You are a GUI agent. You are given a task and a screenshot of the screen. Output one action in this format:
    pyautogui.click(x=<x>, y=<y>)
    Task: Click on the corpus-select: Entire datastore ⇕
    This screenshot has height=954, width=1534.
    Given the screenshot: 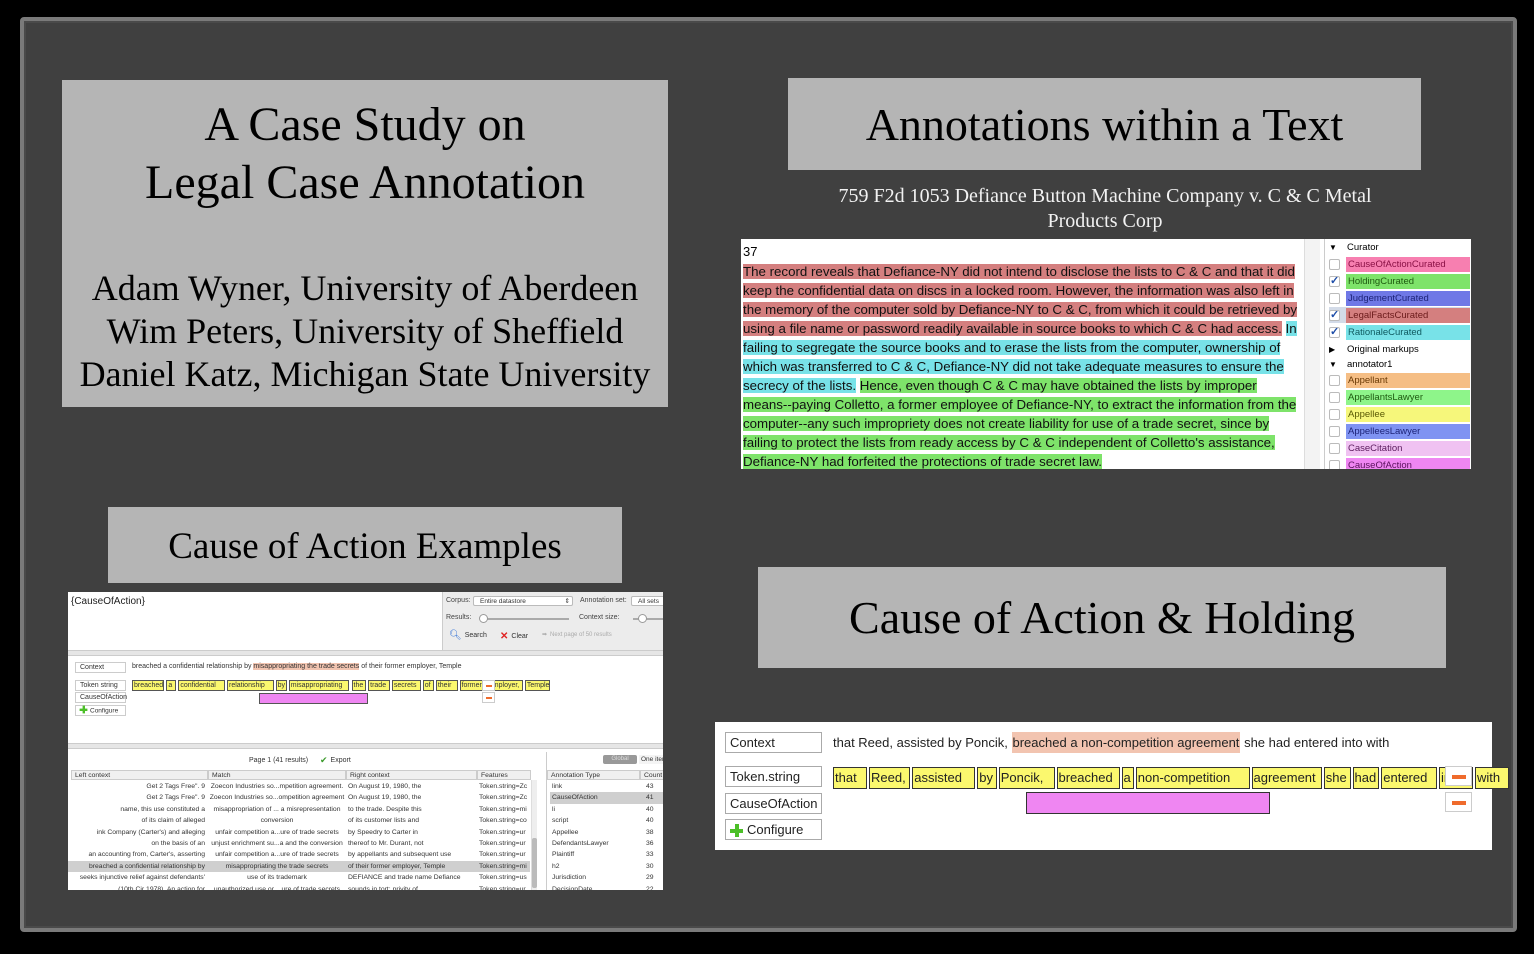 What is the action you would take?
    pyautogui.click(x=523, y=601)
    